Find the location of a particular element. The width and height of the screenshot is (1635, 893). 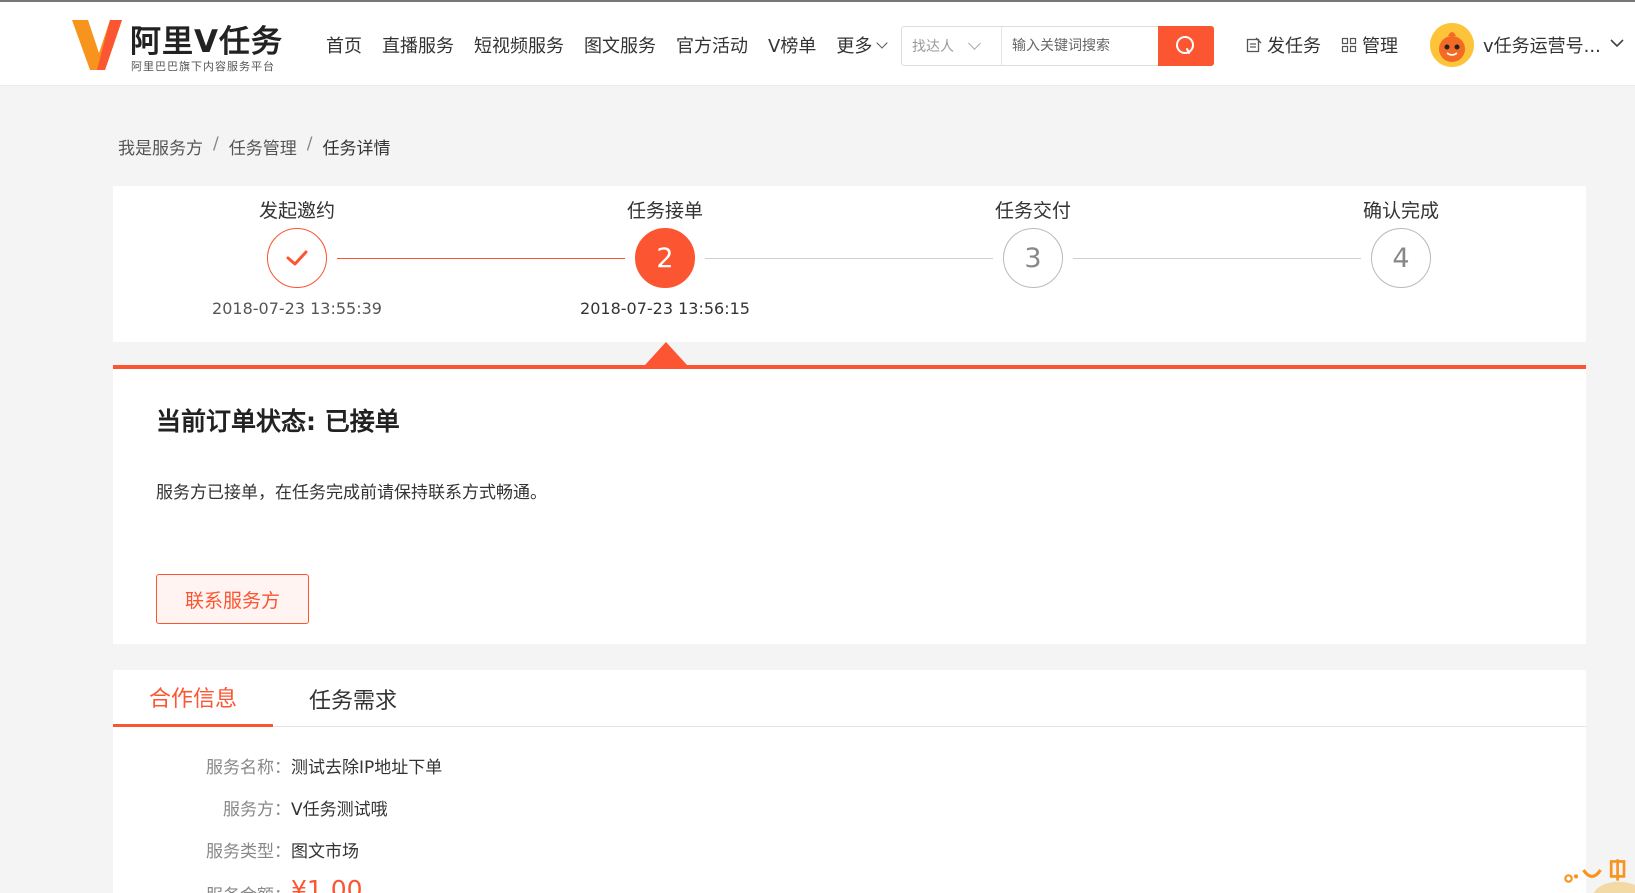

grid-icon is located at coordinates (1349, 45).